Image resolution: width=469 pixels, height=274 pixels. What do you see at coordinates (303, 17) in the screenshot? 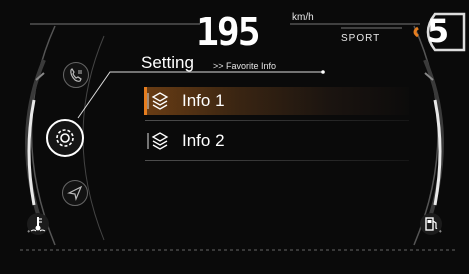
I see `speed-unit: km/h` at bounding box center [303, 17].